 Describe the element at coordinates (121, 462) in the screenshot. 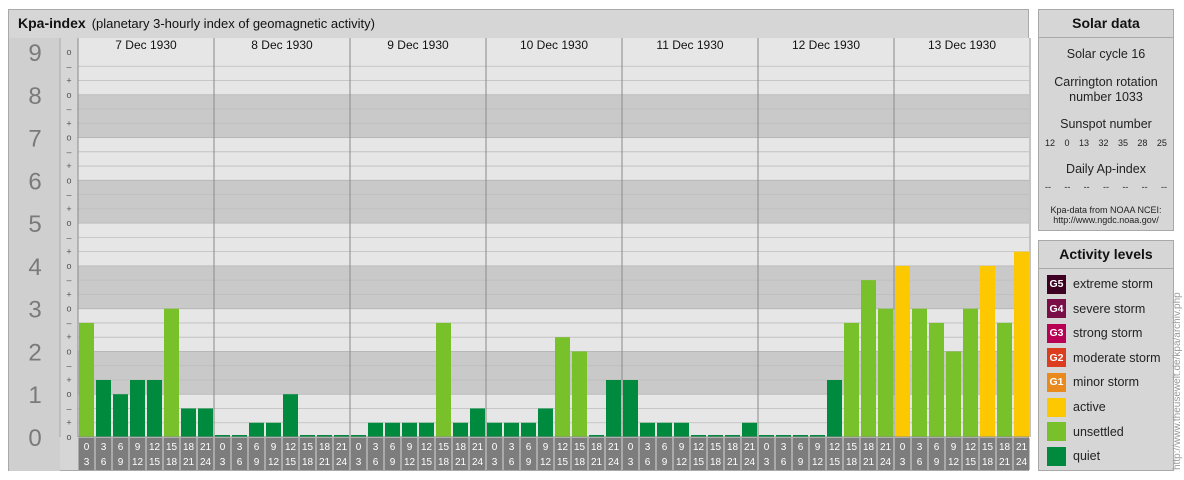

I see `interval-end-label: 9` at that location.